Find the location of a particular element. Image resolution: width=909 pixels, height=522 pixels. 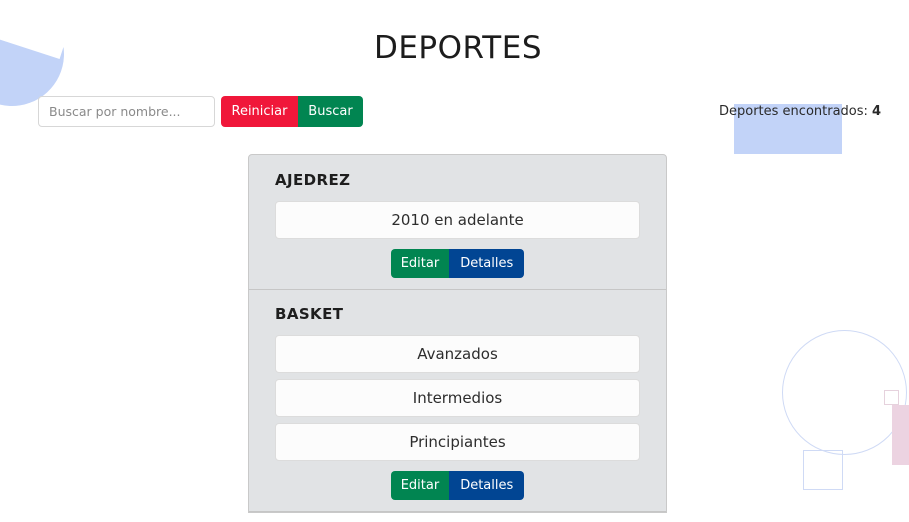

decorative-square-outline is located at coordinates (823, 470).